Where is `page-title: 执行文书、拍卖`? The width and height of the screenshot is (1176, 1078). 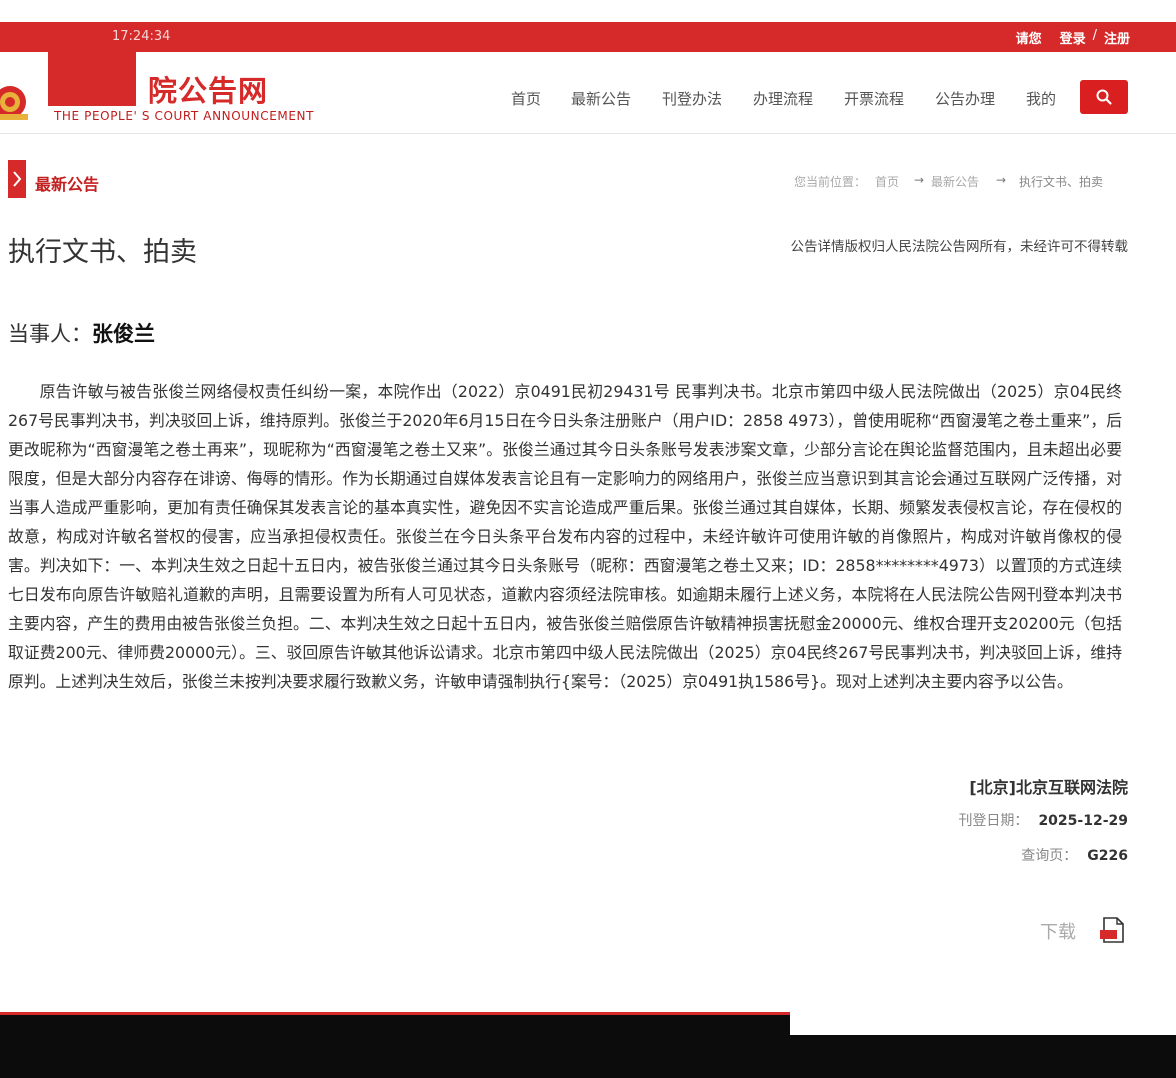 page-title: 执行文书、拍卖 is located at coordinates (102, 252).